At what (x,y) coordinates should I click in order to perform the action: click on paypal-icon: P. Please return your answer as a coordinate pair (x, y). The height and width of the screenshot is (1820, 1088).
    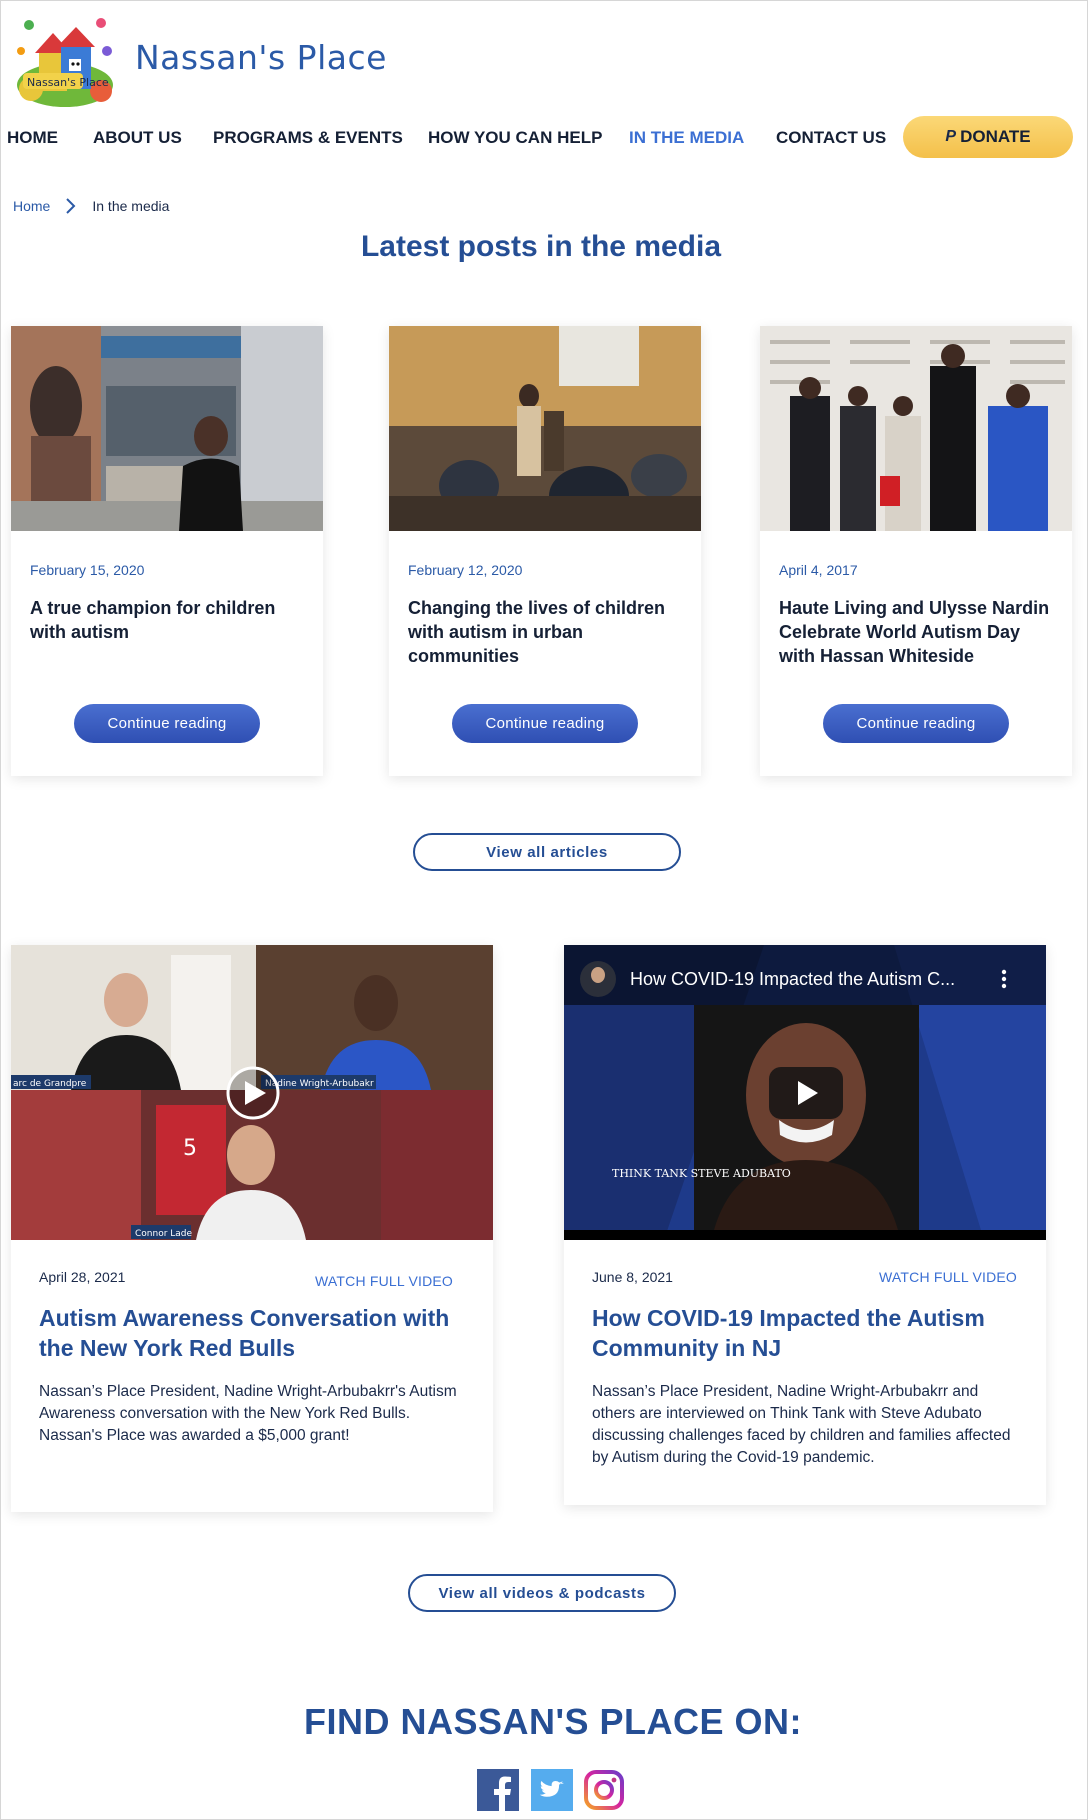
    Looking at the image, I should click on (951, 136).